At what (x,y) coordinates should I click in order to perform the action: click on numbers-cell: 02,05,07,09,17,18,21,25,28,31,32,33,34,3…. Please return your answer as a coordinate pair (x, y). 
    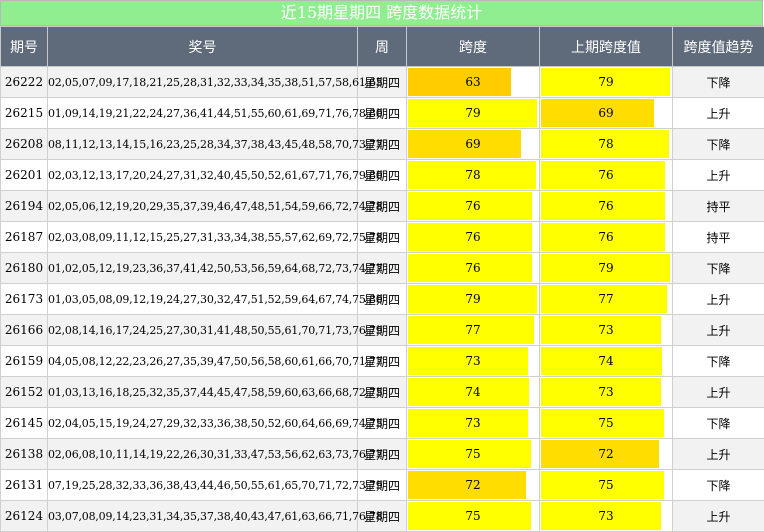
    Looking at the image, I should click on (203, 82).